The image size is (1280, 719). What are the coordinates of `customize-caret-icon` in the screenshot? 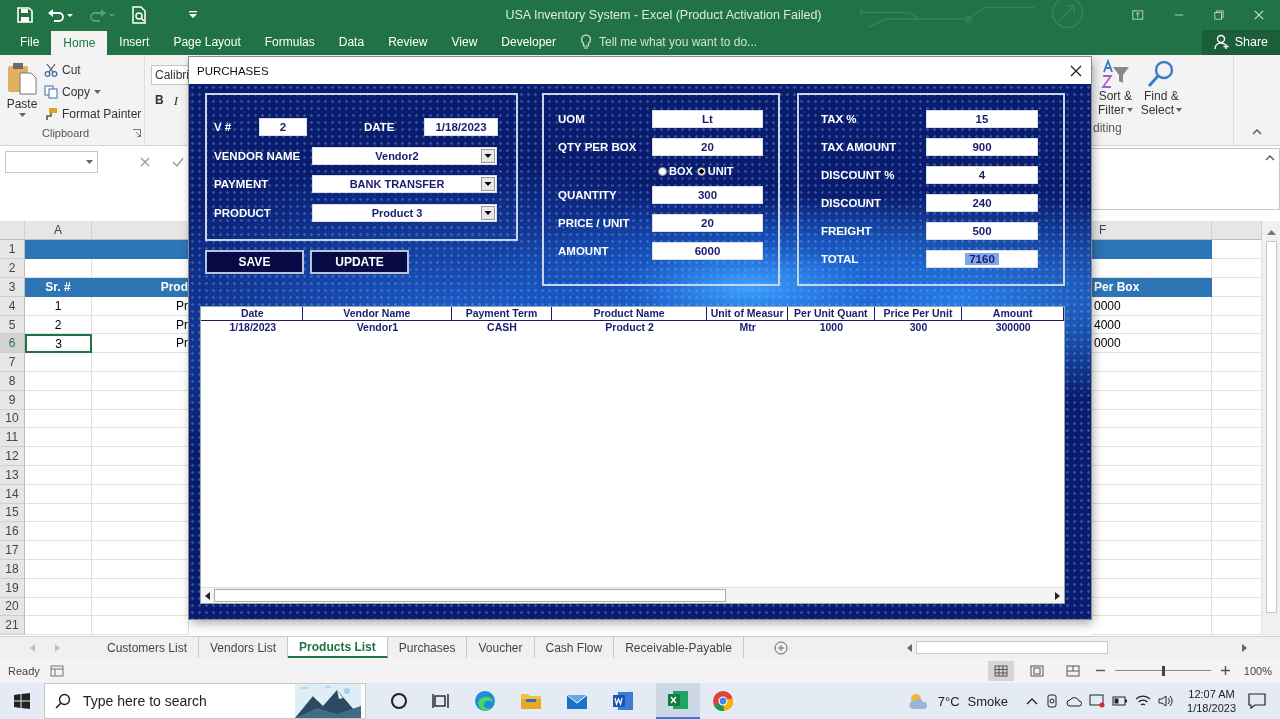 It's located at (193, 15).